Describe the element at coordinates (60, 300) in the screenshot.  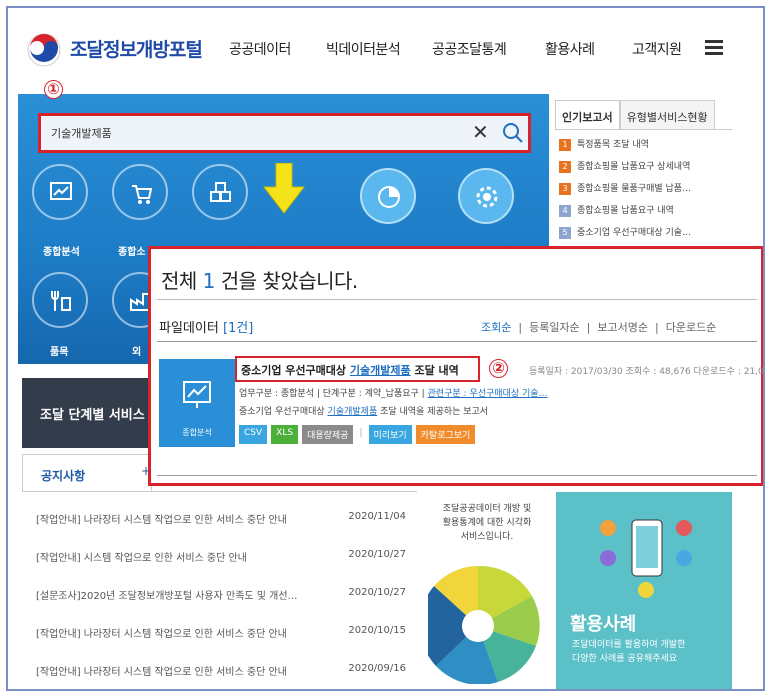
I see `tools-icon` at that location.